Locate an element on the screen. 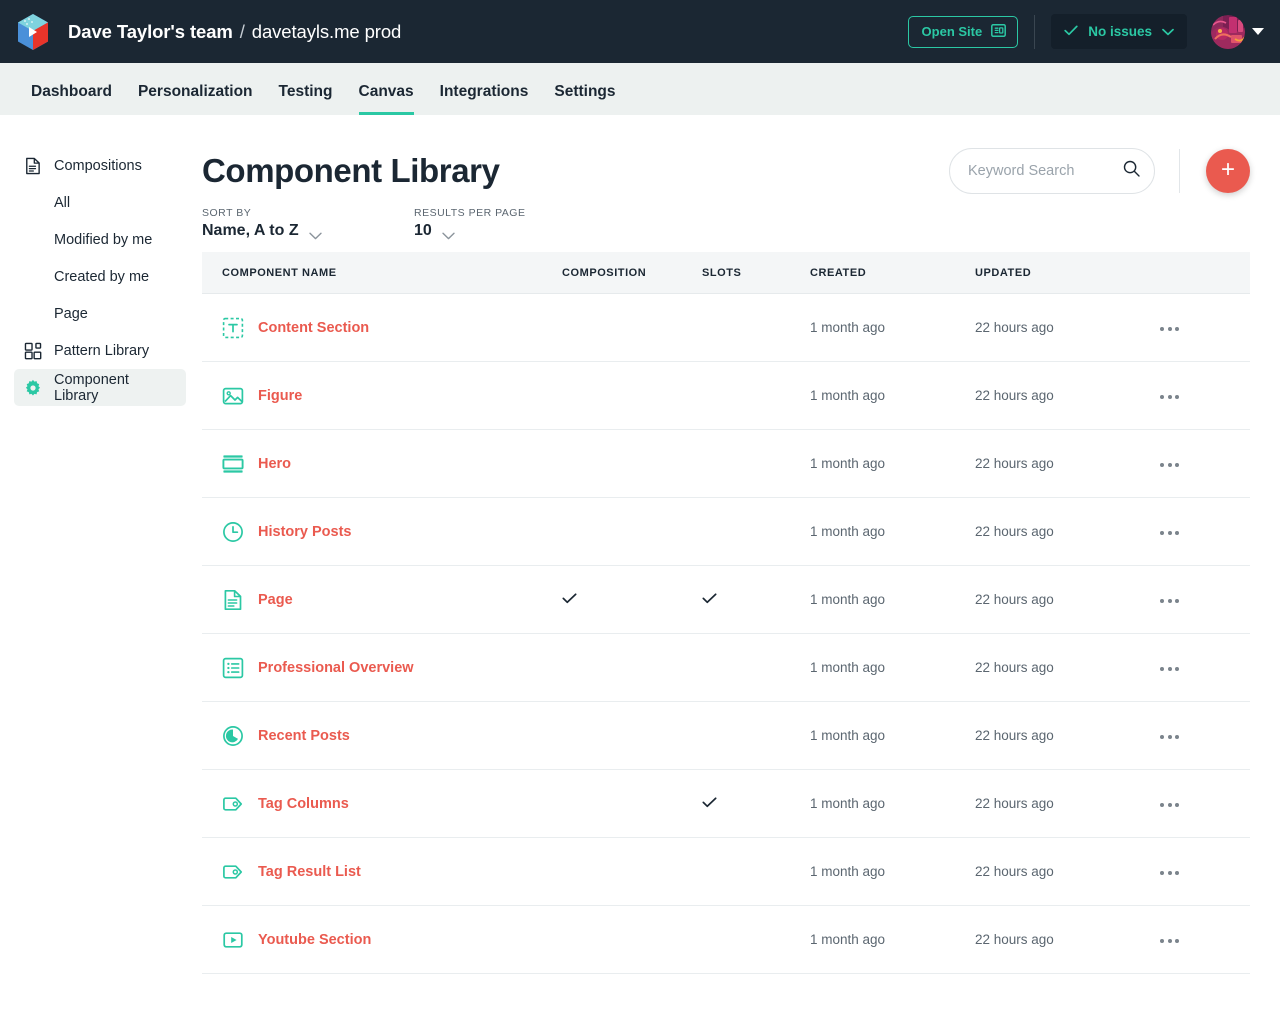 The height and width of the screenshot is (1023, 1280). sidebar-item-pattern-library: Pattern Library is located at coordinates (100, 350).